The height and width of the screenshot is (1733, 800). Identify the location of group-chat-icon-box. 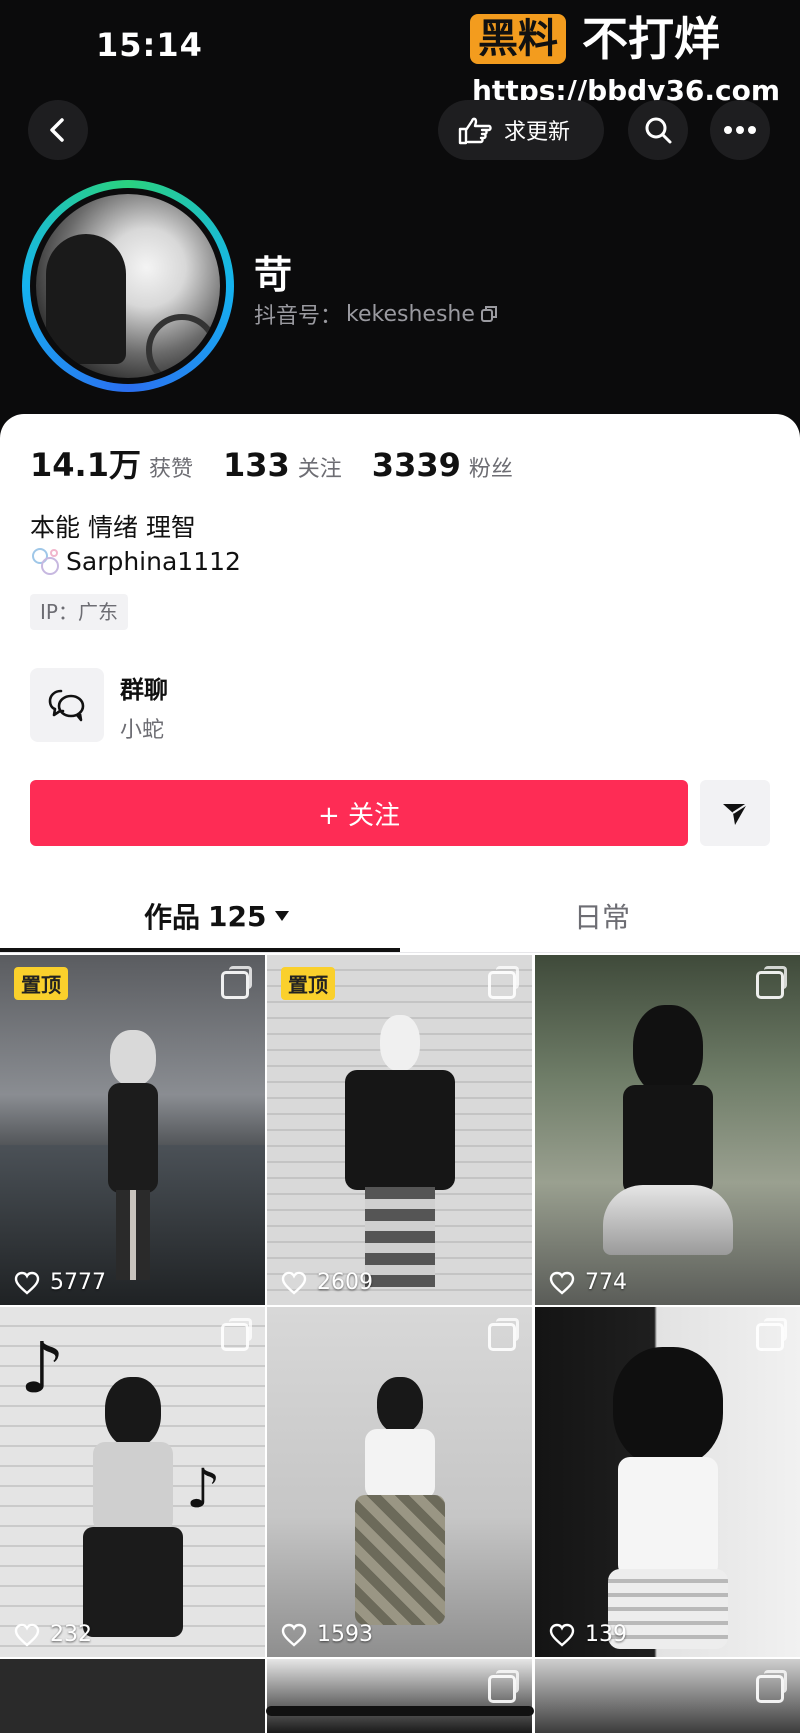
(67, 705).